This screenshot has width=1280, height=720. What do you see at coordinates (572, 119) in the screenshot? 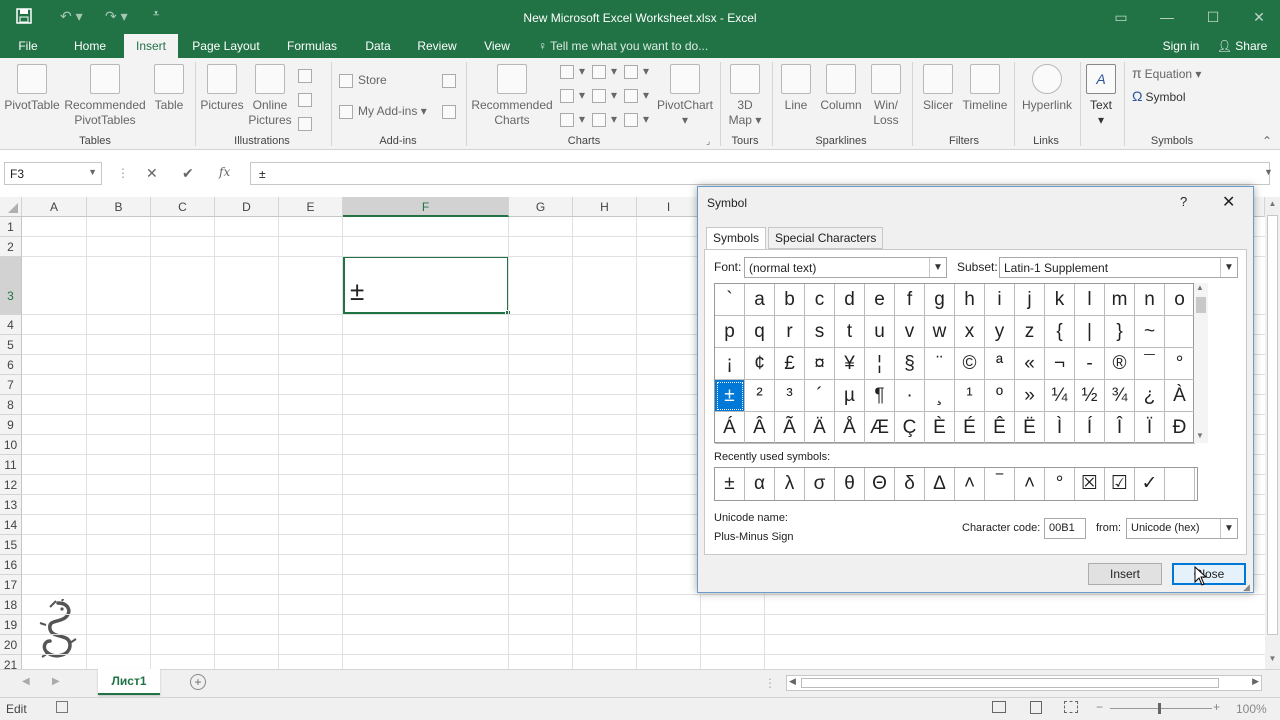
I see `pie-chart-icon: ▾` at bounding box center [572, 119].